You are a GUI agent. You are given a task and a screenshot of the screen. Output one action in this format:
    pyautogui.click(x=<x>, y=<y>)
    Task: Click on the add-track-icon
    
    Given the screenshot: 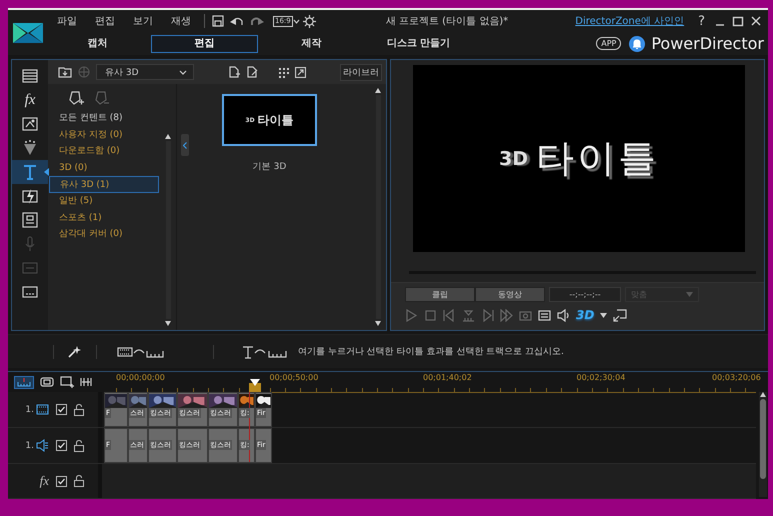 What is the action you would take?
    pyautogui.click(x=67, y=382)
    